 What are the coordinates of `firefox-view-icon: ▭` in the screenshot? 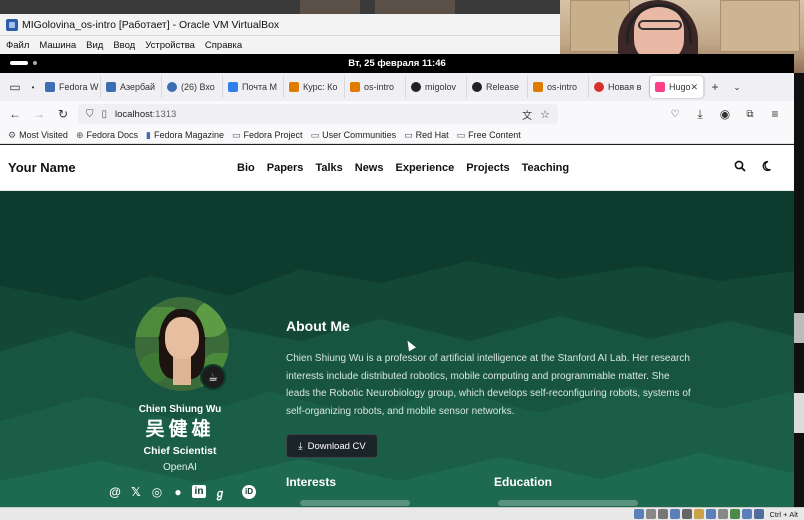 It's located at (15, 87).